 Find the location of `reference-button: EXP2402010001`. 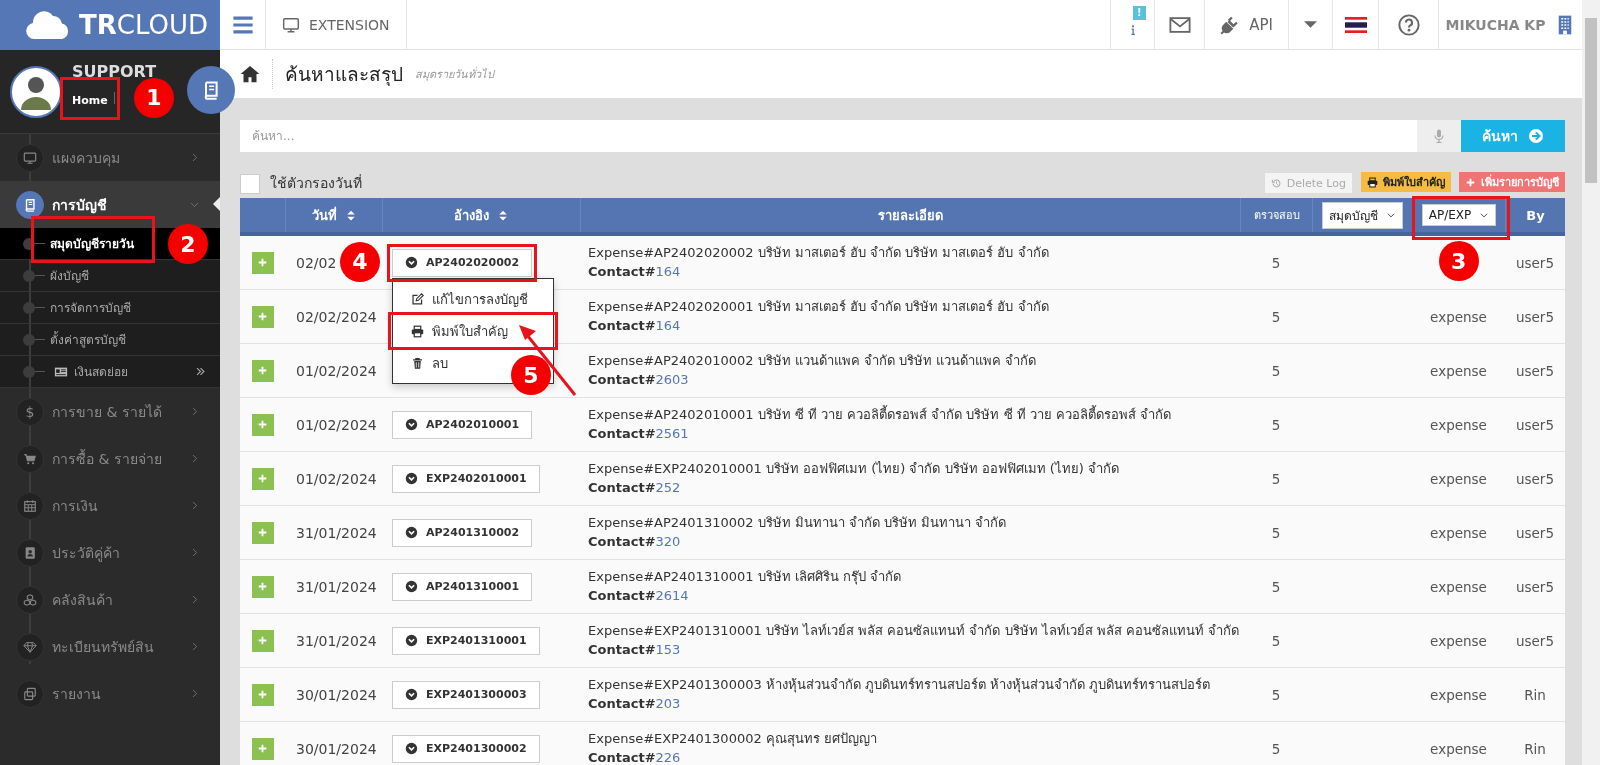

reference-button: EXP2402010001 is located at coordinates (466, 478).